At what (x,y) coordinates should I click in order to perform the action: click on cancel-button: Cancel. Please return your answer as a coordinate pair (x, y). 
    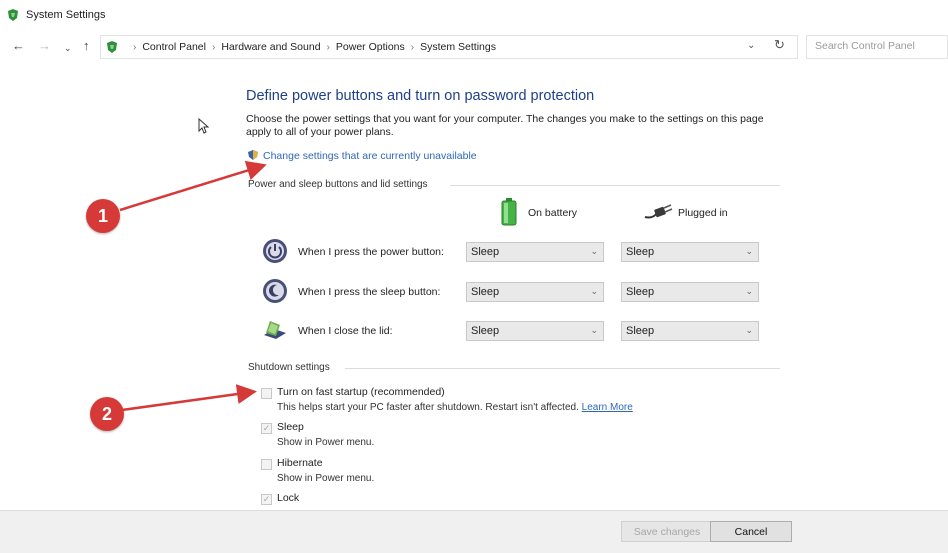
    Looking at the image, I should click on (751, 531).